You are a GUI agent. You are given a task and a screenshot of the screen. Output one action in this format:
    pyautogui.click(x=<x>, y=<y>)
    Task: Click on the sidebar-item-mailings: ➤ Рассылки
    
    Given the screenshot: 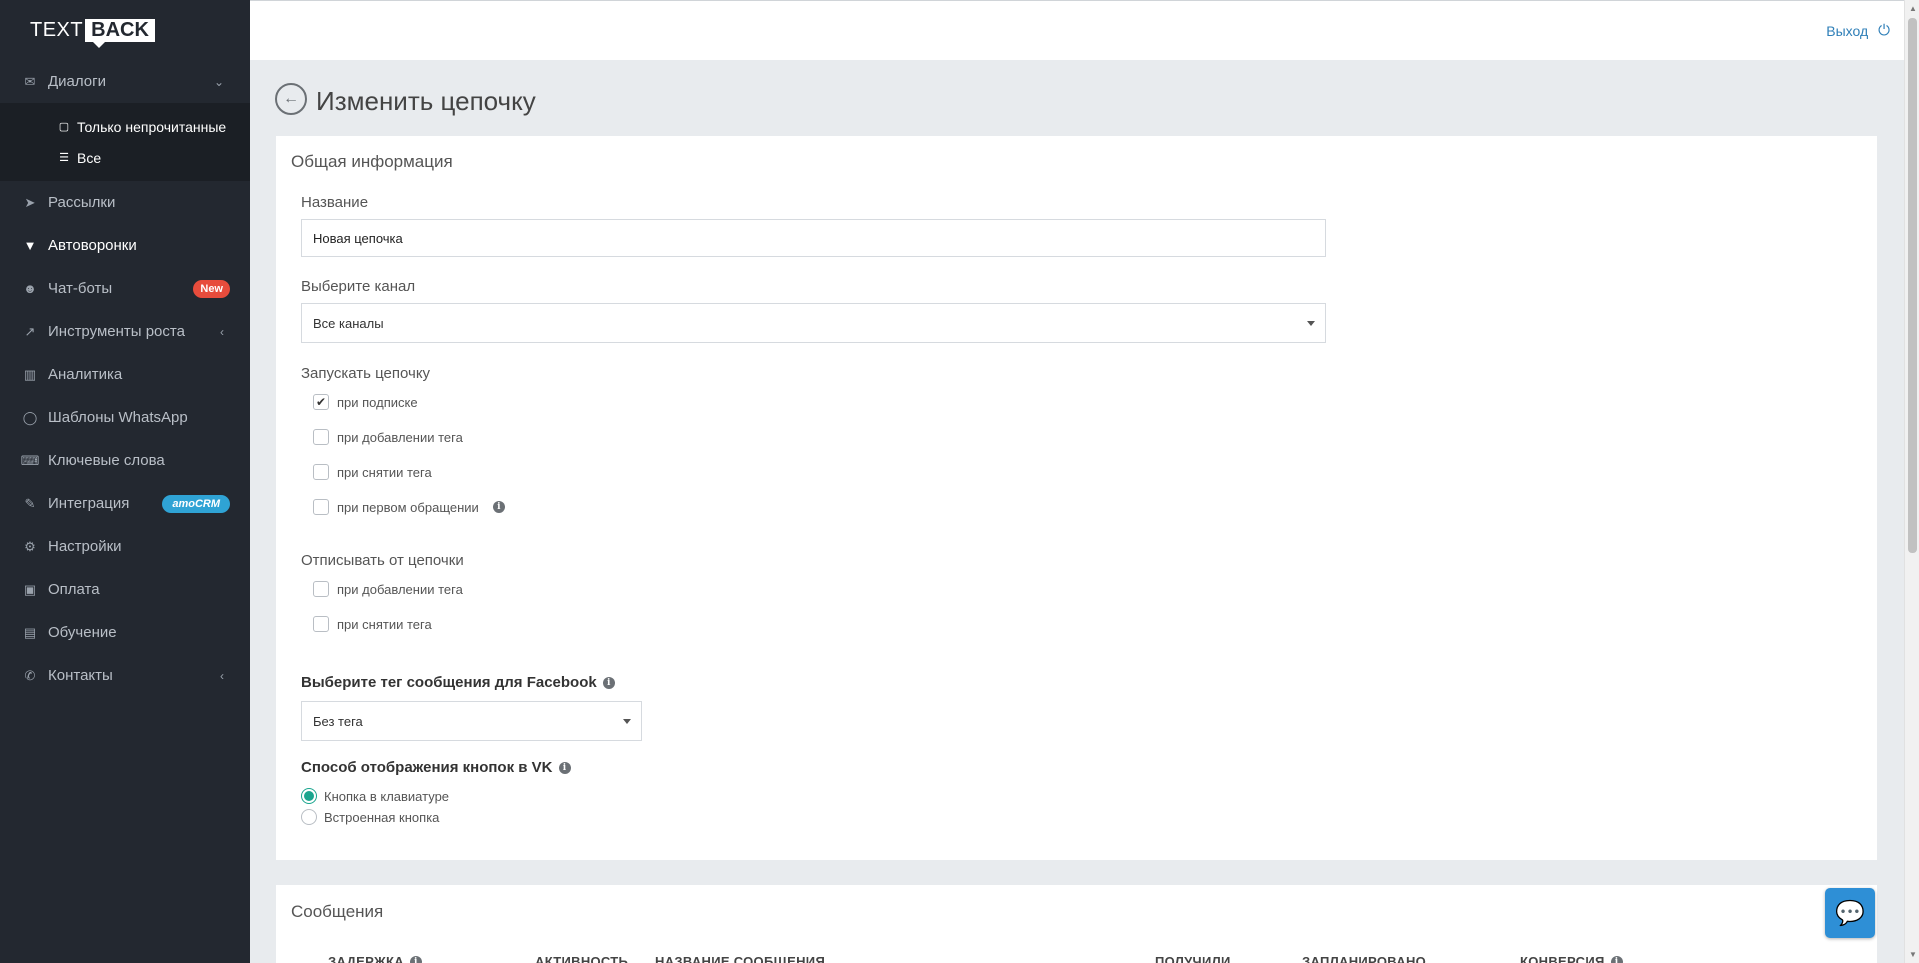 What is the action you would take?
    pyautogui.click(x=125, y=202)
    